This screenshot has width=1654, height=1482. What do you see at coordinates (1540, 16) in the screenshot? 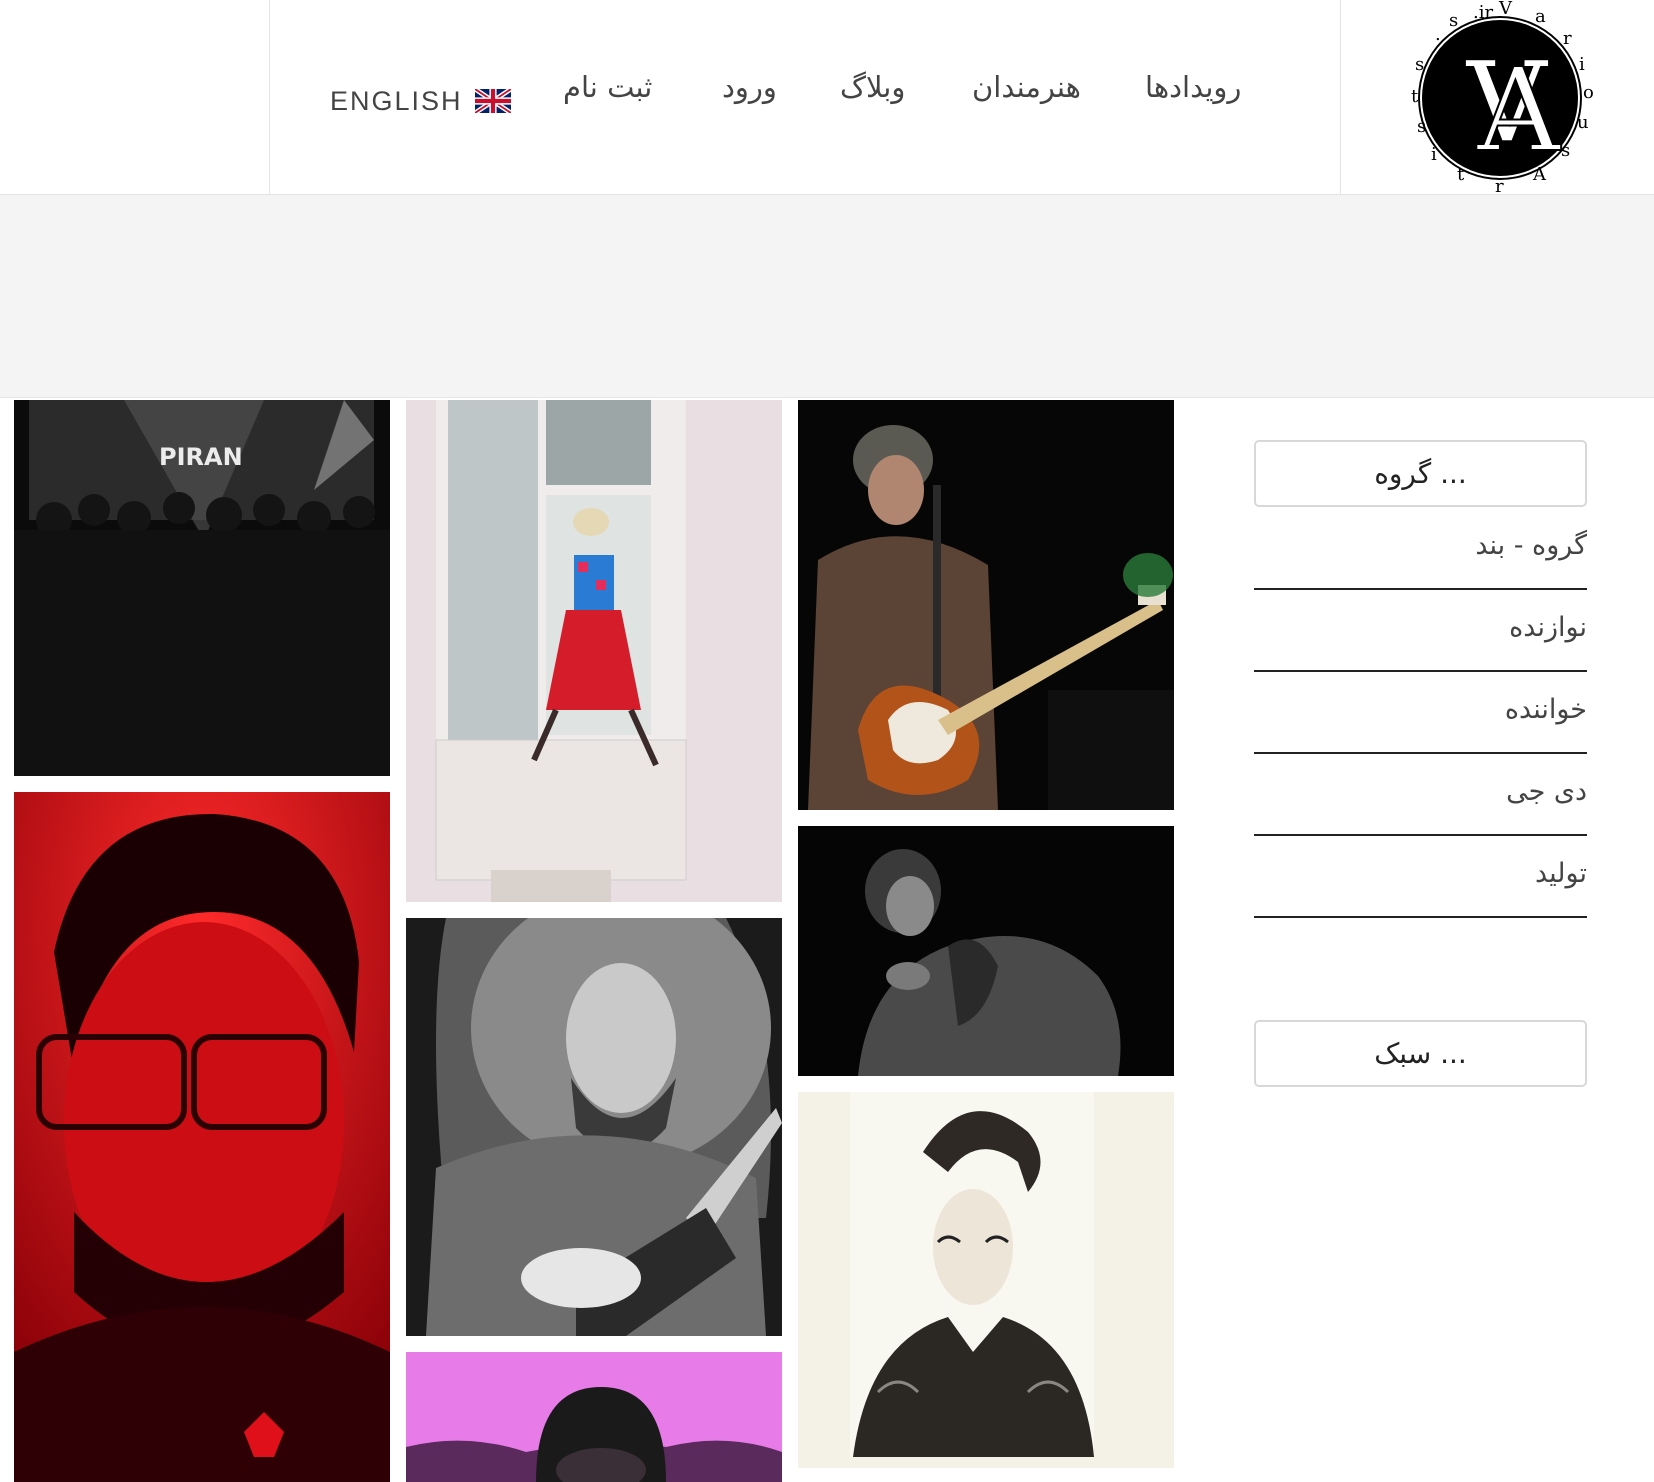
I see `svg-text: a` at bounding box center [1540, 16].